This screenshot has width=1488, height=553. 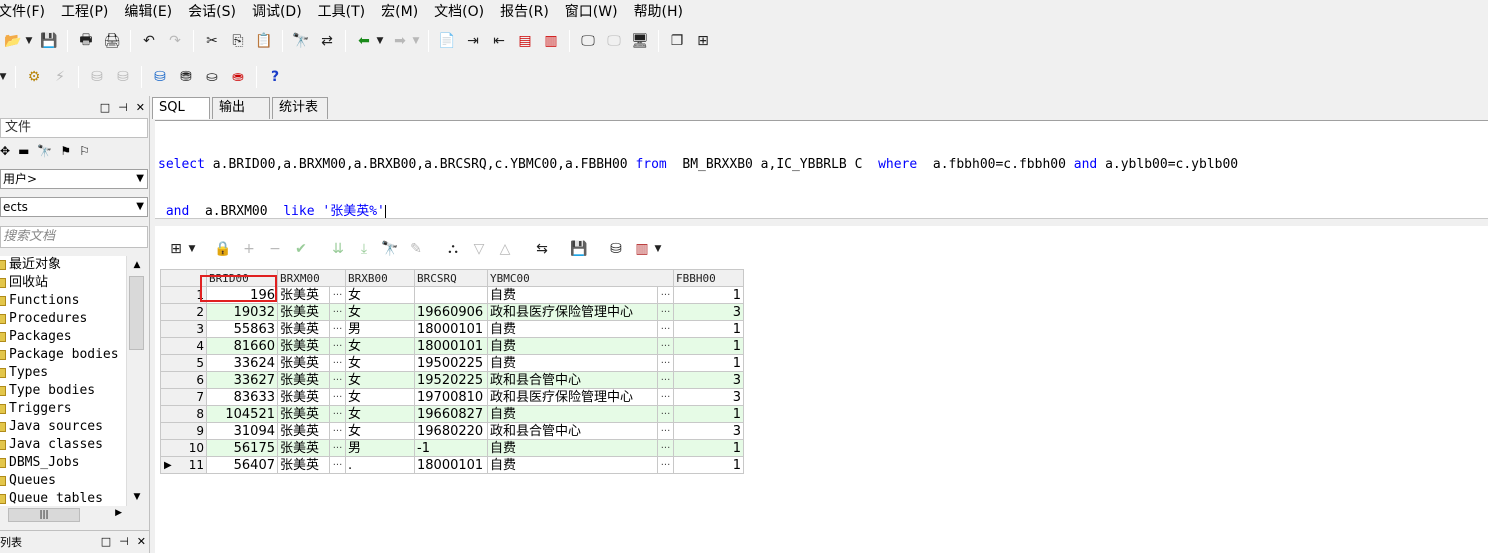 What do you see at coordinates (63, 445) in the screenshot?
I see `tree-item: Java classes` at bounding box center [63, 445].